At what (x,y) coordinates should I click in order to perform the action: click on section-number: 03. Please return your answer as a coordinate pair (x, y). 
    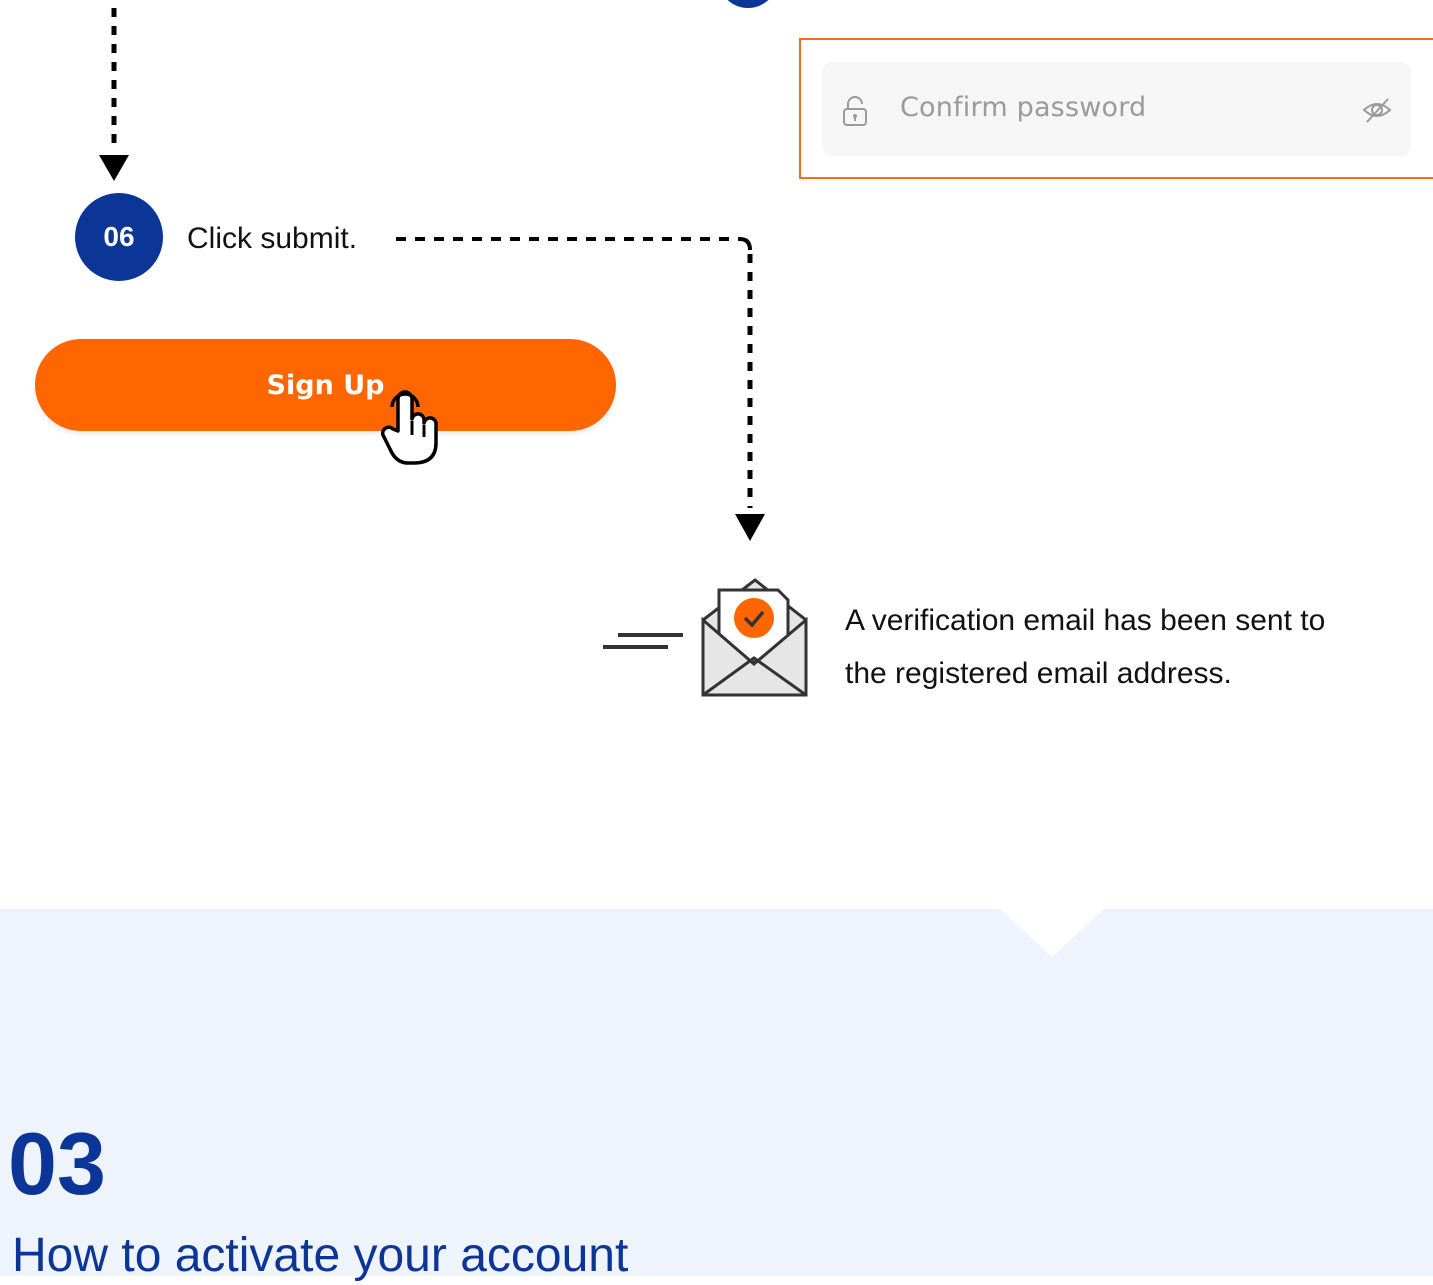
    Looking at the image, I should click on (57, 1163).